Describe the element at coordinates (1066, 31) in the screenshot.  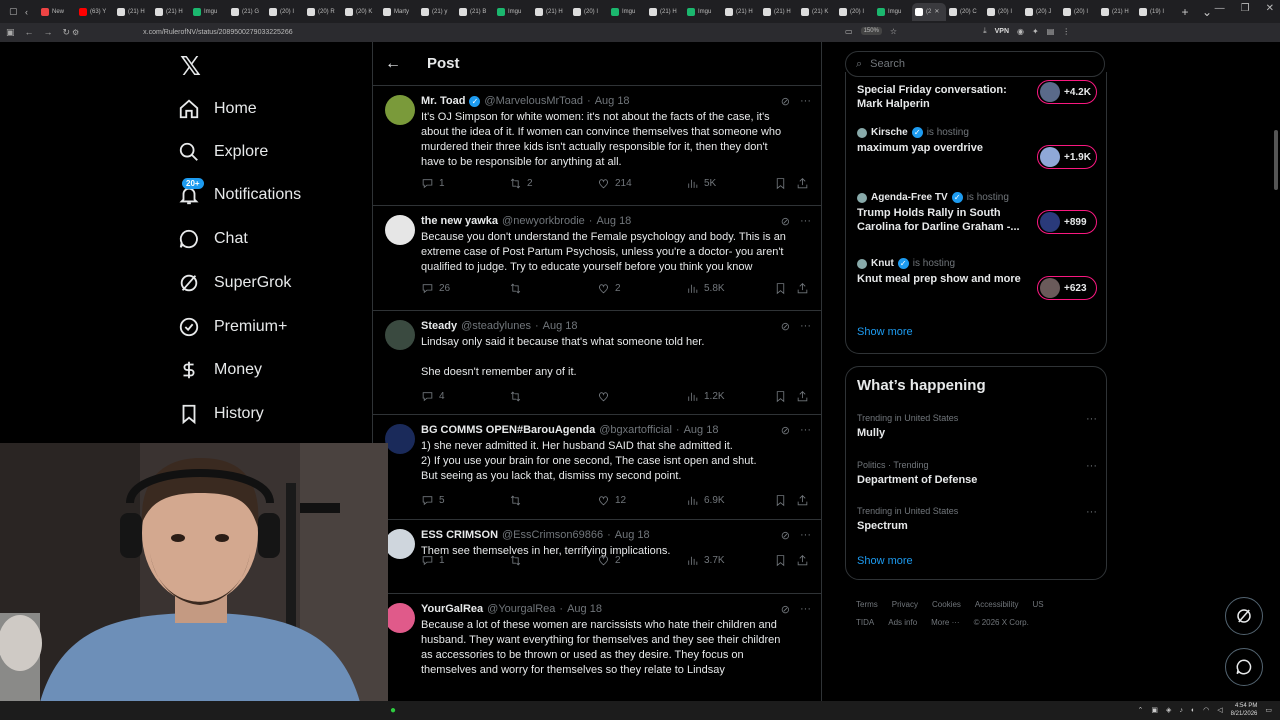
I see `menu-icon: ⋮` at that location.